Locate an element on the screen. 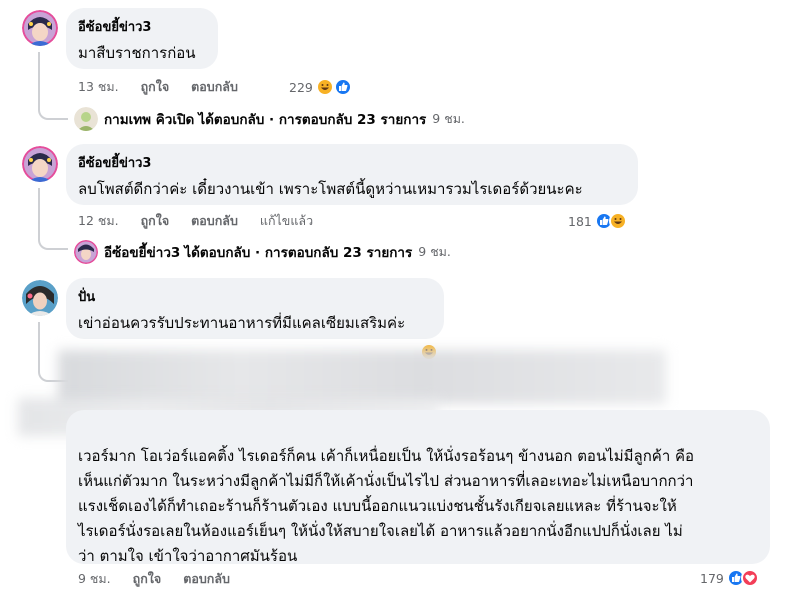  comment-author: ปั่น is located at coordinates (86, 296).